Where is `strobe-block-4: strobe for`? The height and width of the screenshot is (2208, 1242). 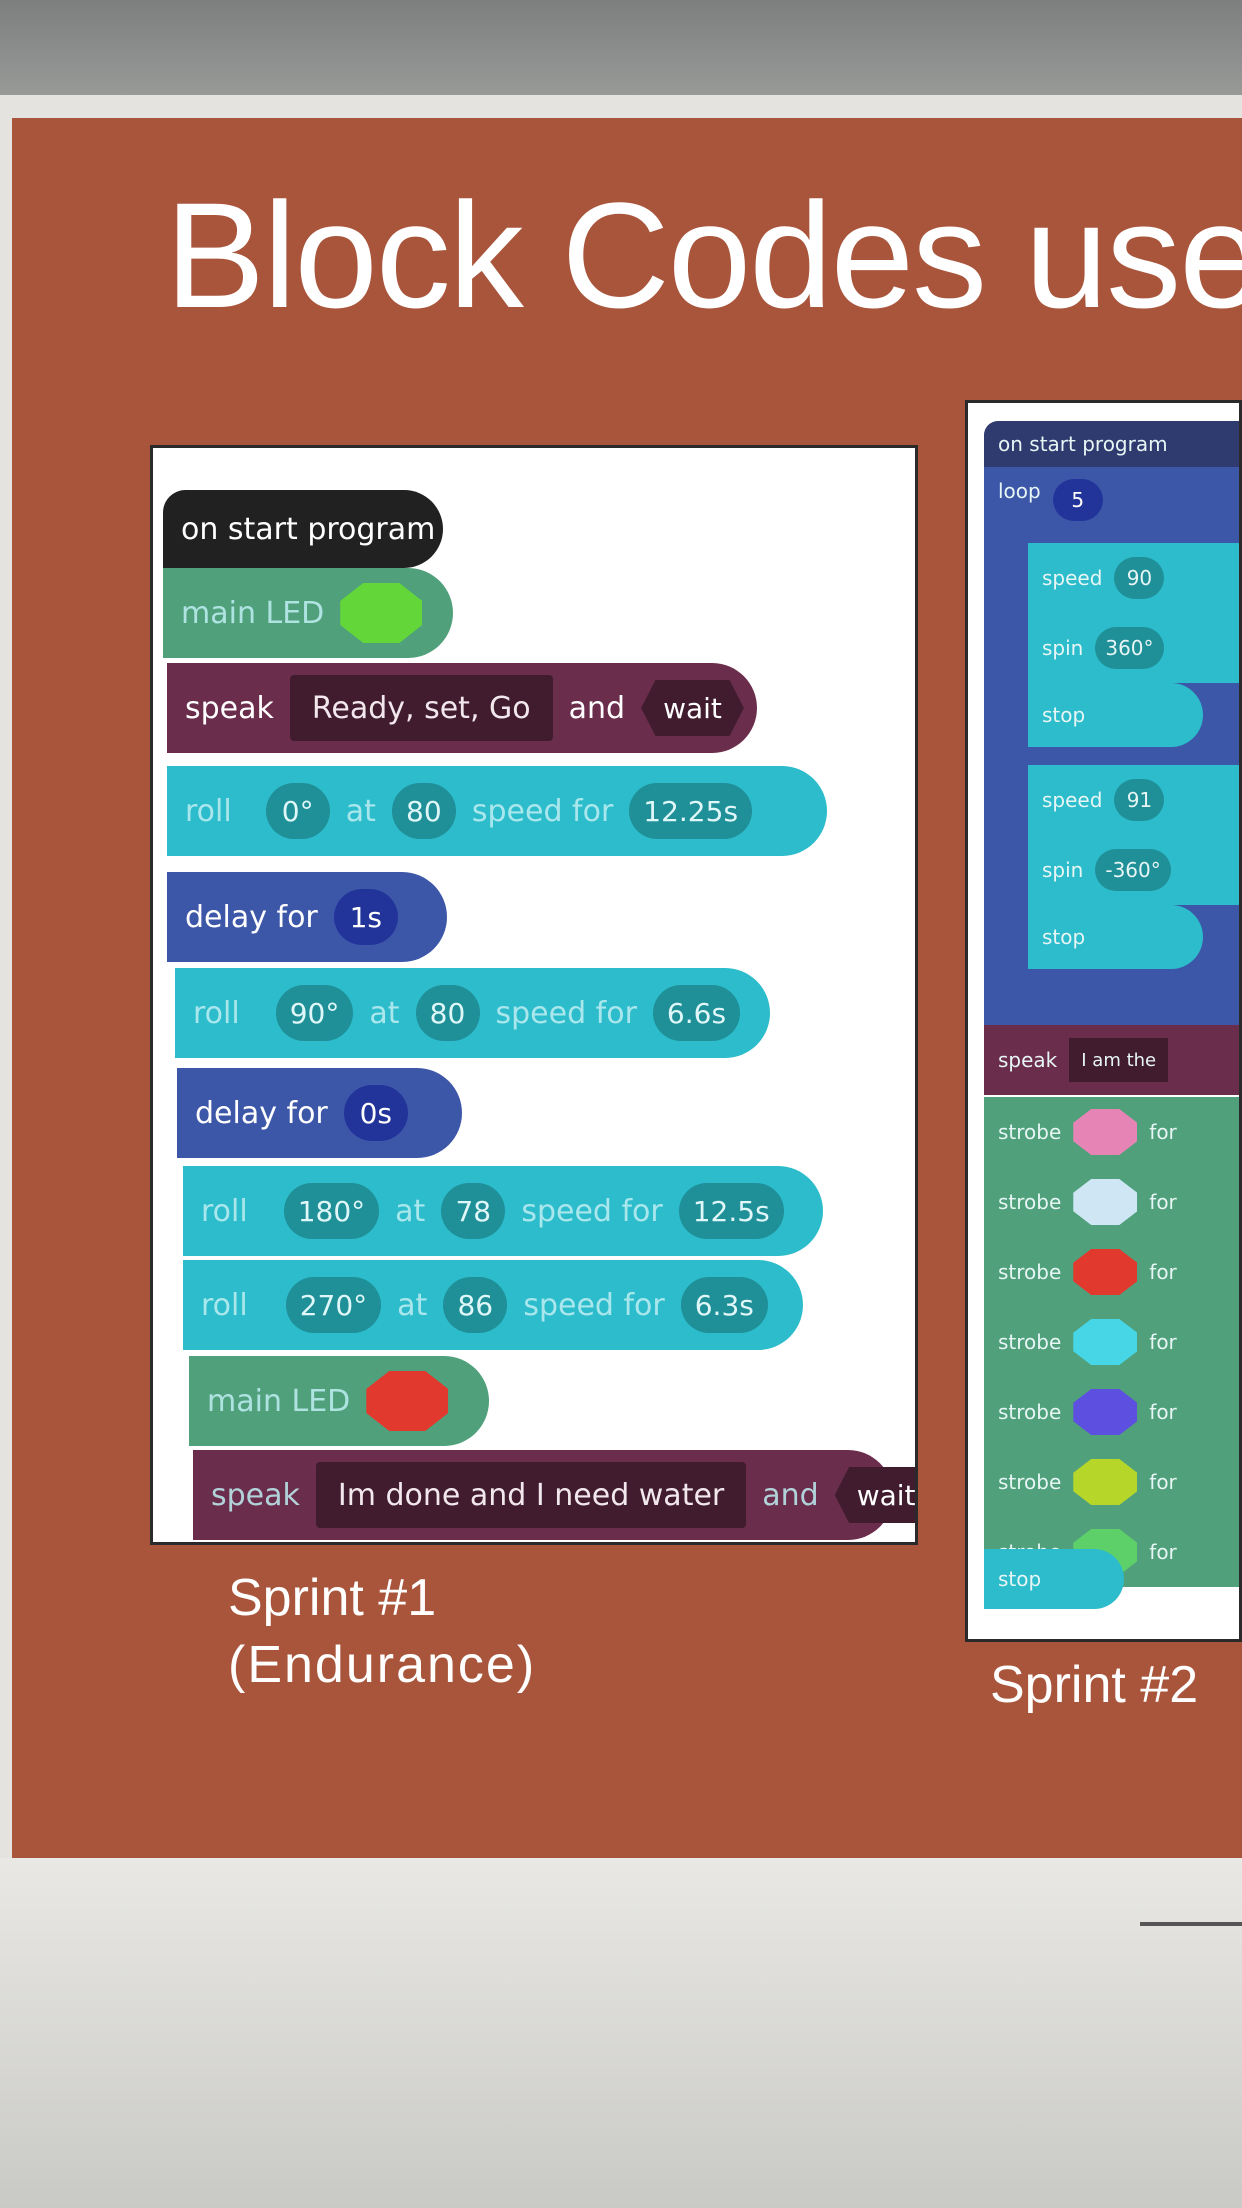 strobe-block-4: strobe for is located at coordinates (1111, 1342).